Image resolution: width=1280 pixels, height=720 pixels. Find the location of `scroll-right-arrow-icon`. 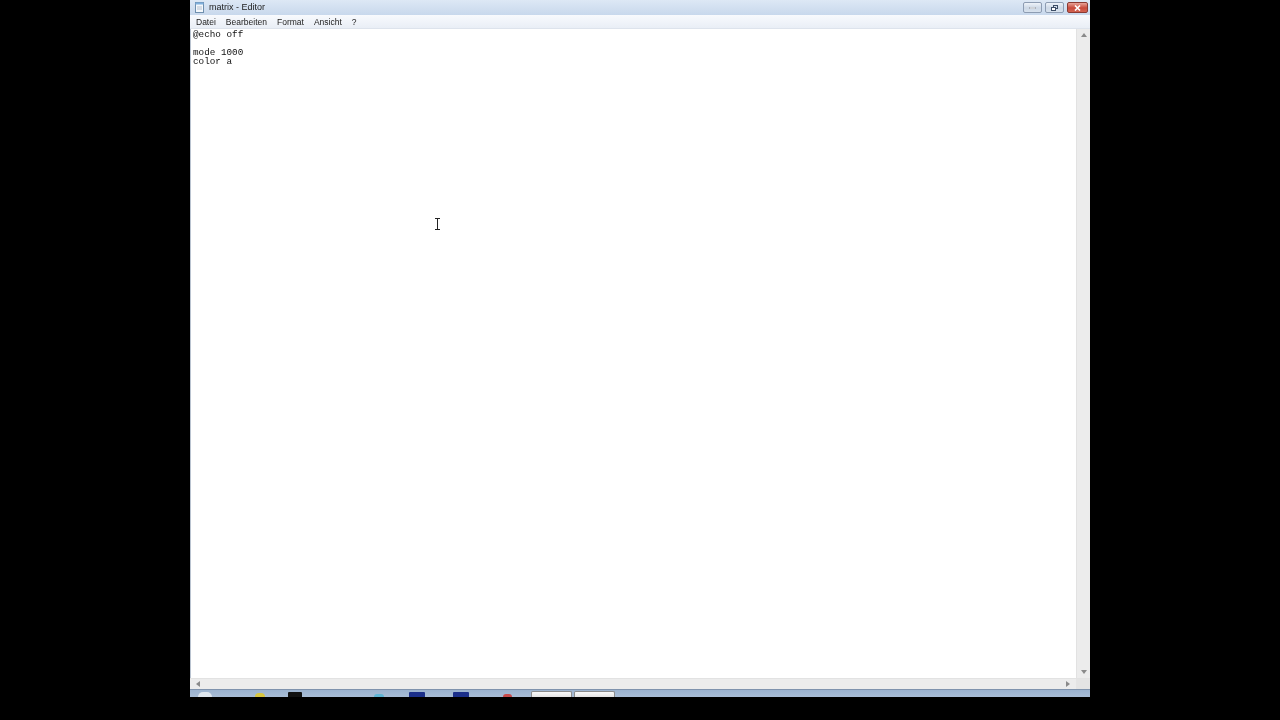

scroll-right-arrow-icon is located at coordinates (1068, 684).